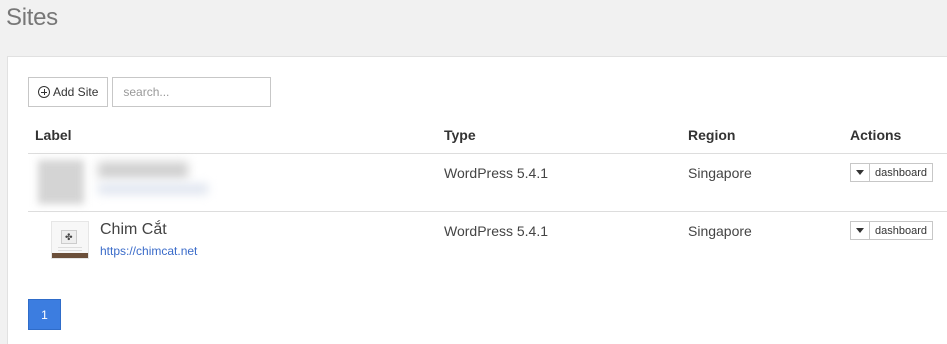 The height and width of the screenshot is (344, 947). I want to click on add-site-button: Add Site, so click(68, 92).